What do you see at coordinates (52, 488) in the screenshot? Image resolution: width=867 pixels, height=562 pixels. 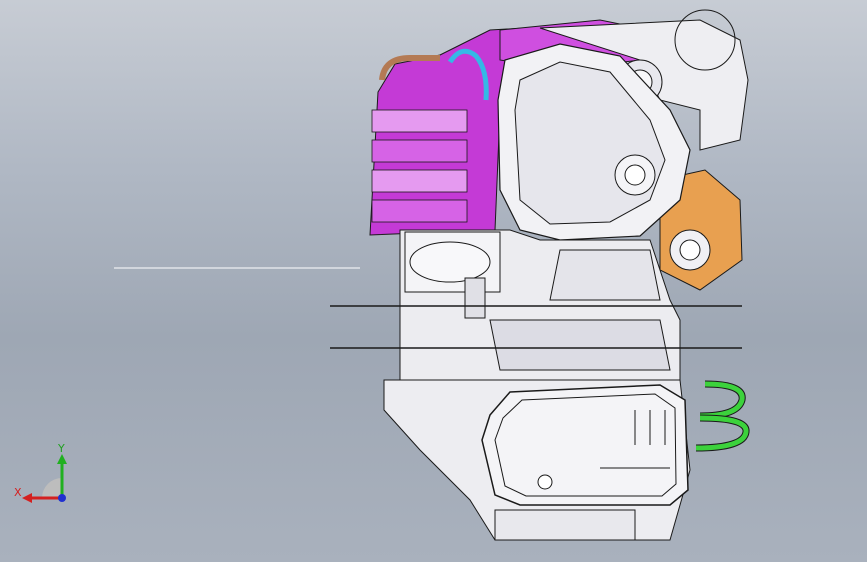 I see `triad-base-quadrant` at bounding box center [52, 488].